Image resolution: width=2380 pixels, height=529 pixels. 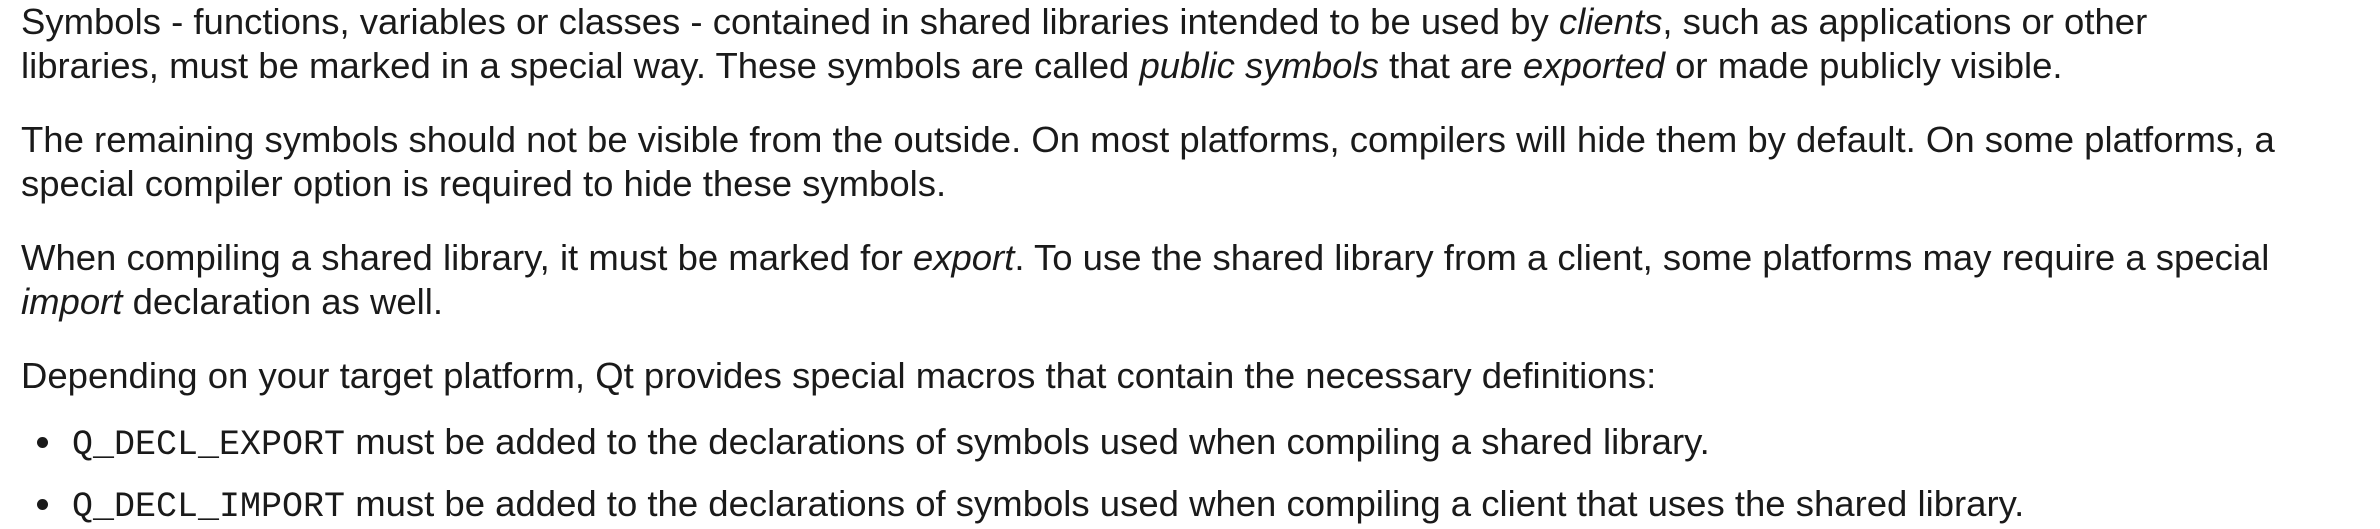 What do you see at coordinates (1863, 65) in the screenshot?
I see `text-run: or made publicly visible.` at bounding box center [1863, 65].